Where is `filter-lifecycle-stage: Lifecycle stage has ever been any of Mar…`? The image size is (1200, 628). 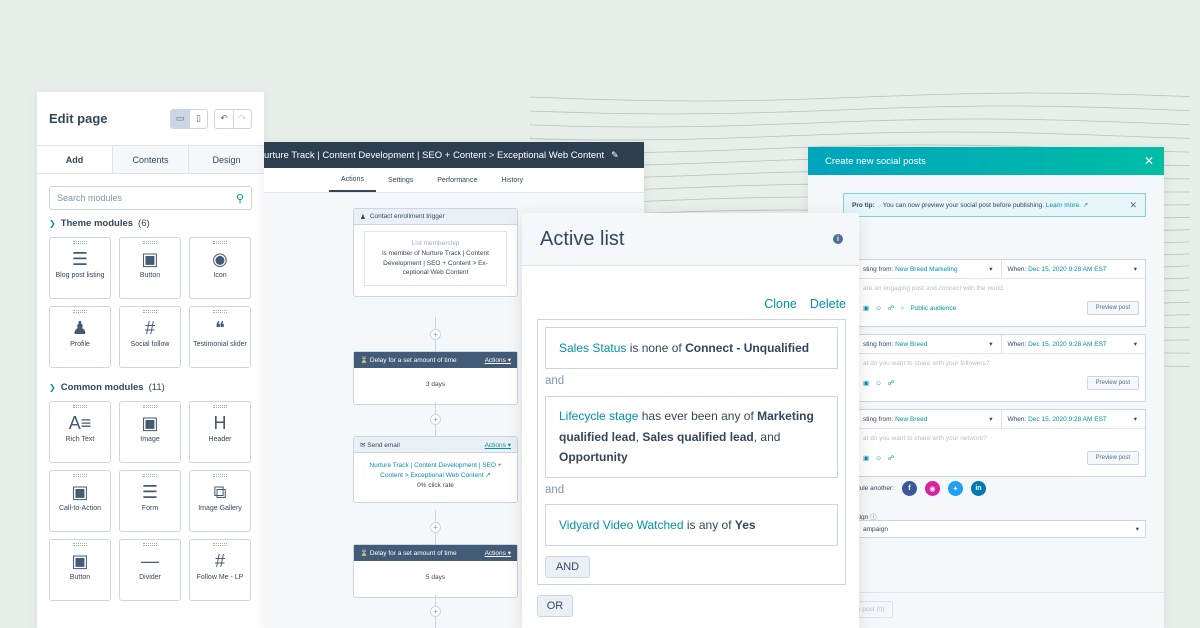
filter-lifecycle-stage: Lifecycle stage has ever been any of Mar… is located at coordinates (691, 437).